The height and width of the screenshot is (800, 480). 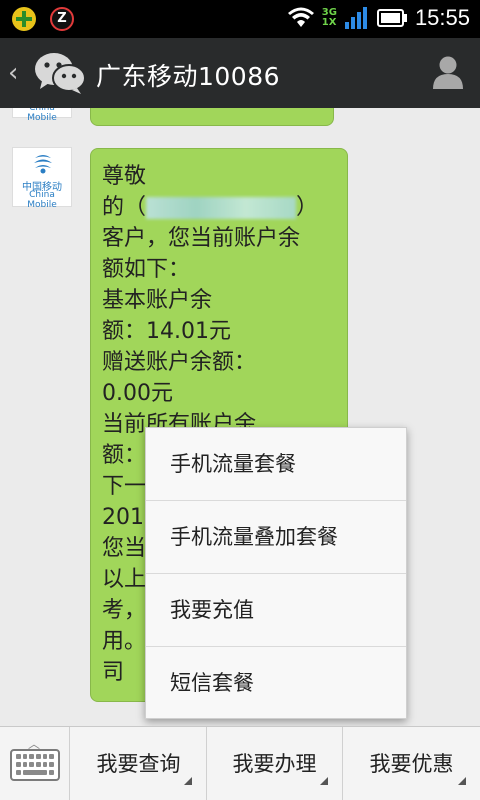 I want to click on keyboard-toggle-button: ︿, so click(x=35, y=763).